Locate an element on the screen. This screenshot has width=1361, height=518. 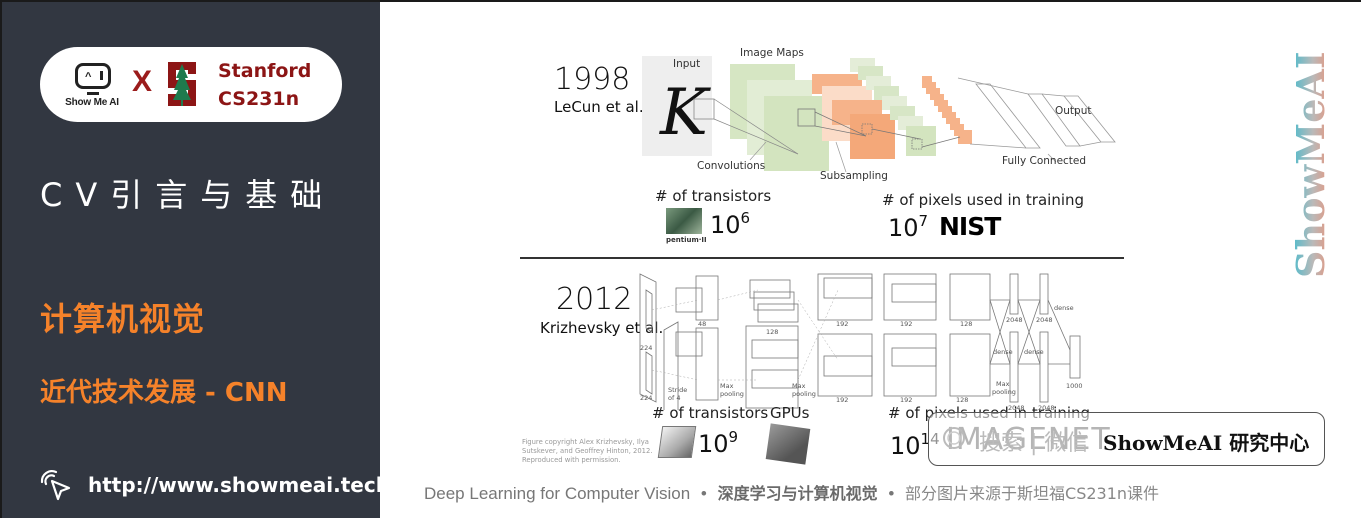
section-title: 计算机视觉 is located at coordinates (123, 319).